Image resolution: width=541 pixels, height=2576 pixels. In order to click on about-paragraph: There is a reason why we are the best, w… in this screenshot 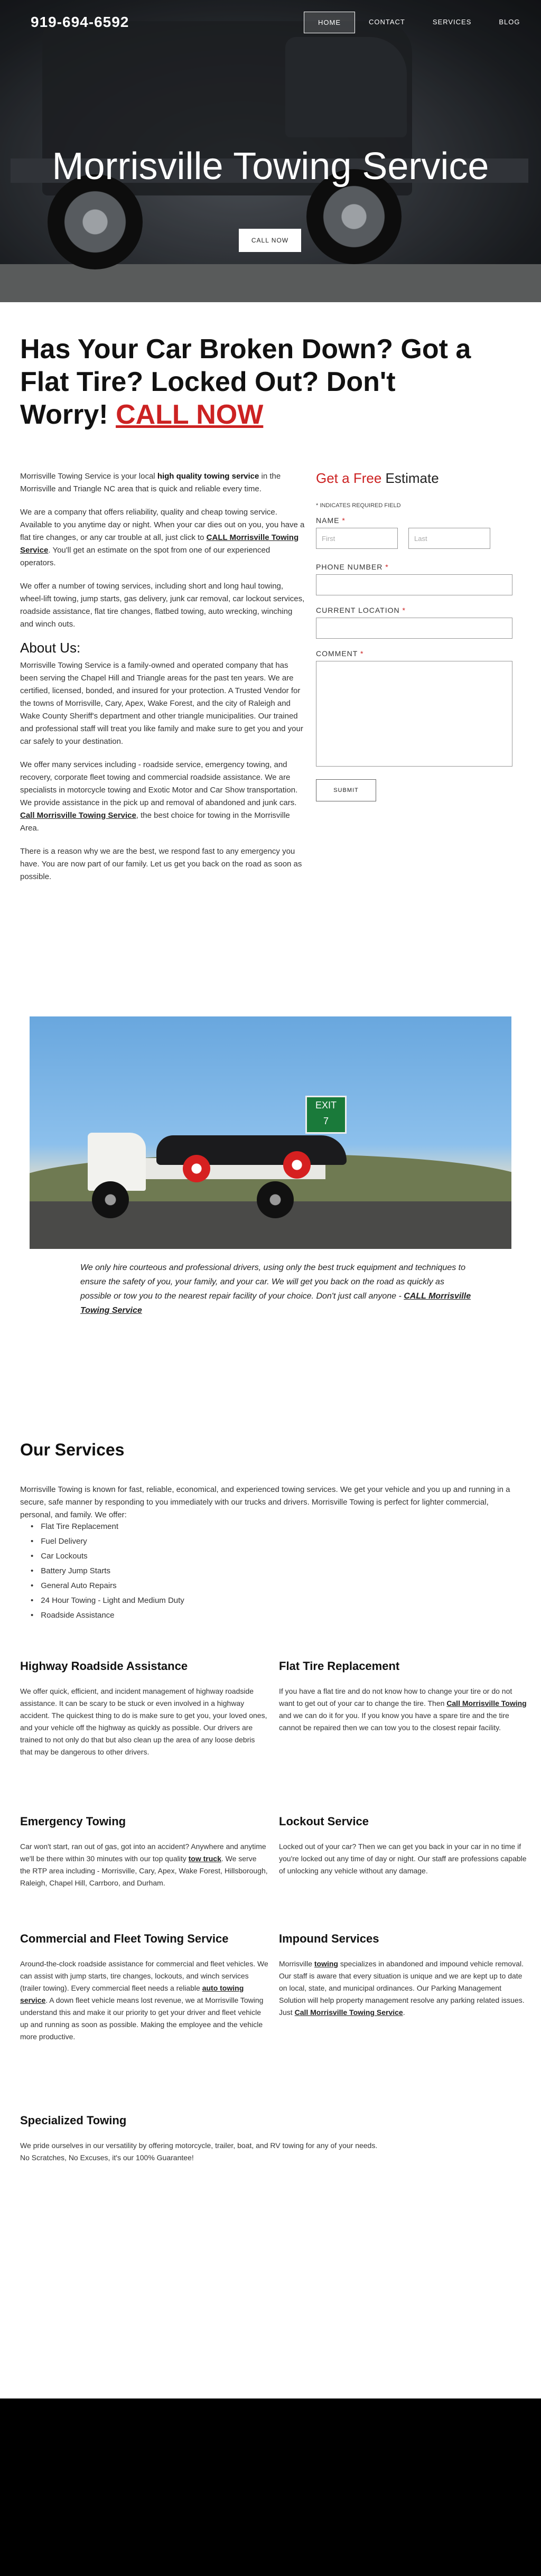, I will do `click(161, 864)`.